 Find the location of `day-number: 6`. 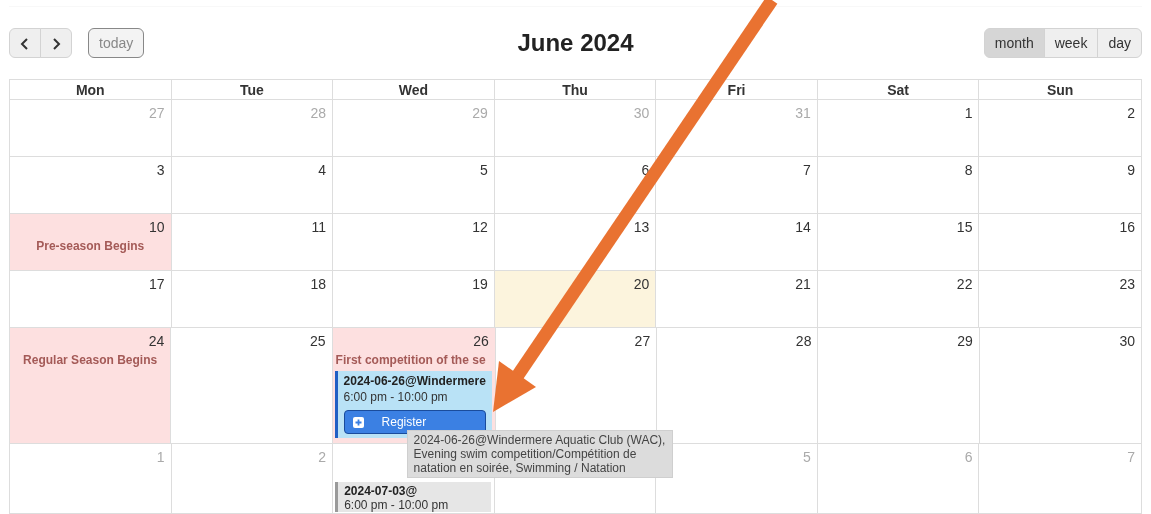

day-number: 6 is located at coordinates (968, 457).